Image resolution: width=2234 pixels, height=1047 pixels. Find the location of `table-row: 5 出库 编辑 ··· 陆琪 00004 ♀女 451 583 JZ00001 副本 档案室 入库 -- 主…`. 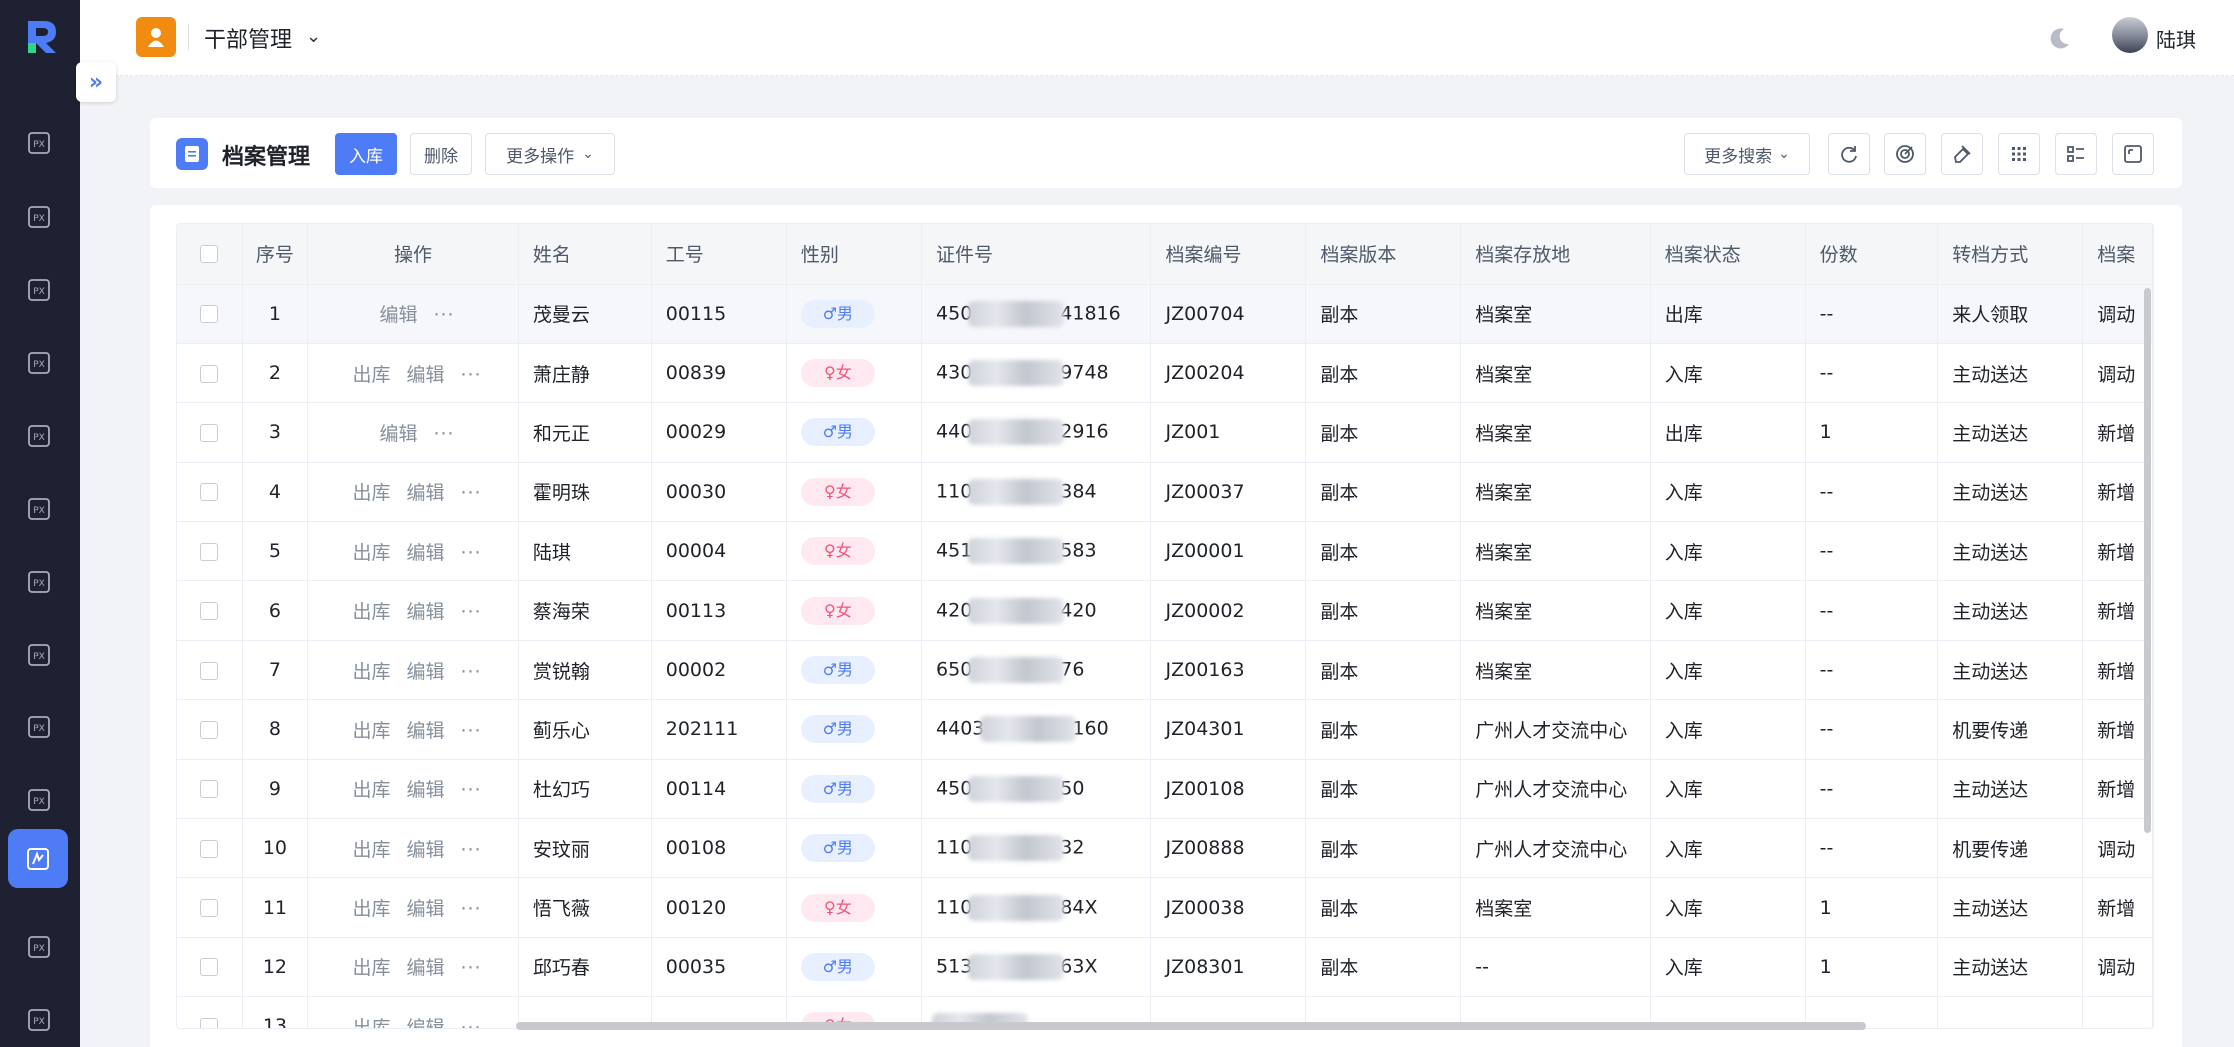

table-row: 5 出库 编辑 ··· 陆琪 00004 ♀女 451 583 JZ00001 副本 档案室 入库 -- 主… is located at coordinates (1165, 551).